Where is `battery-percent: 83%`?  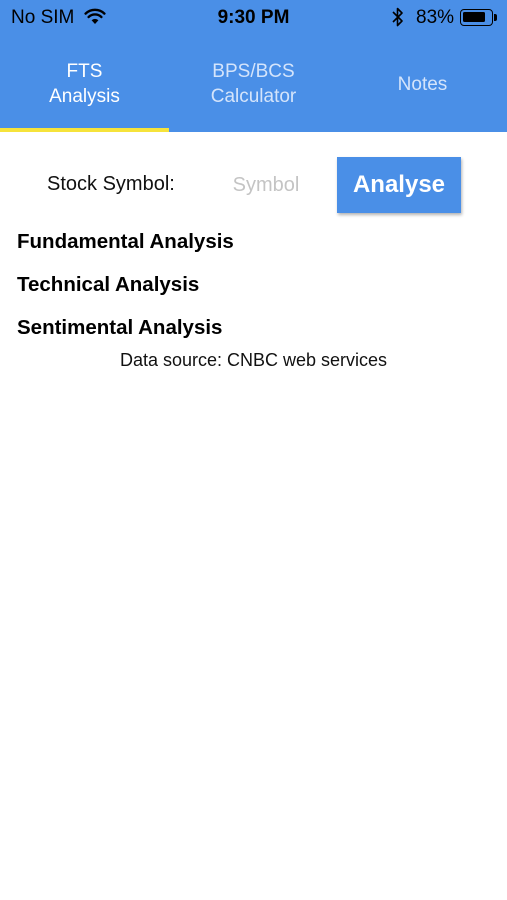 battery-percent: 83% is located at coordinates (435, 17).